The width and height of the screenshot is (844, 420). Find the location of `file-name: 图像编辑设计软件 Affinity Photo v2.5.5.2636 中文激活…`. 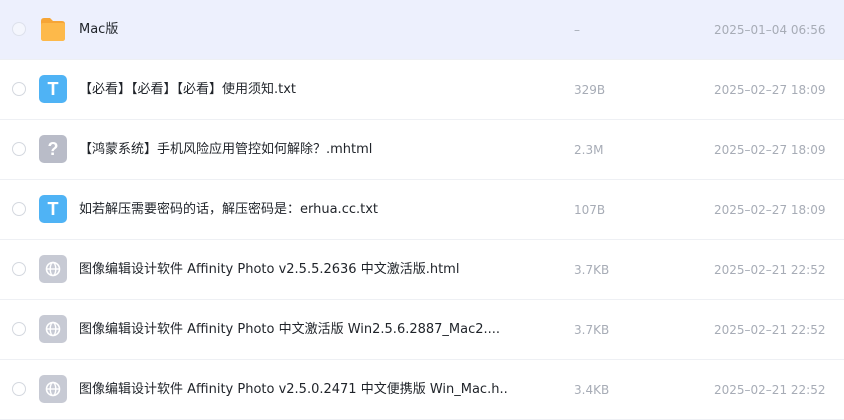

file-name: 图像编辑设计软件 Affinity Photo v2.5.5.2636 中文激活… is located at coordinates (269, 270).